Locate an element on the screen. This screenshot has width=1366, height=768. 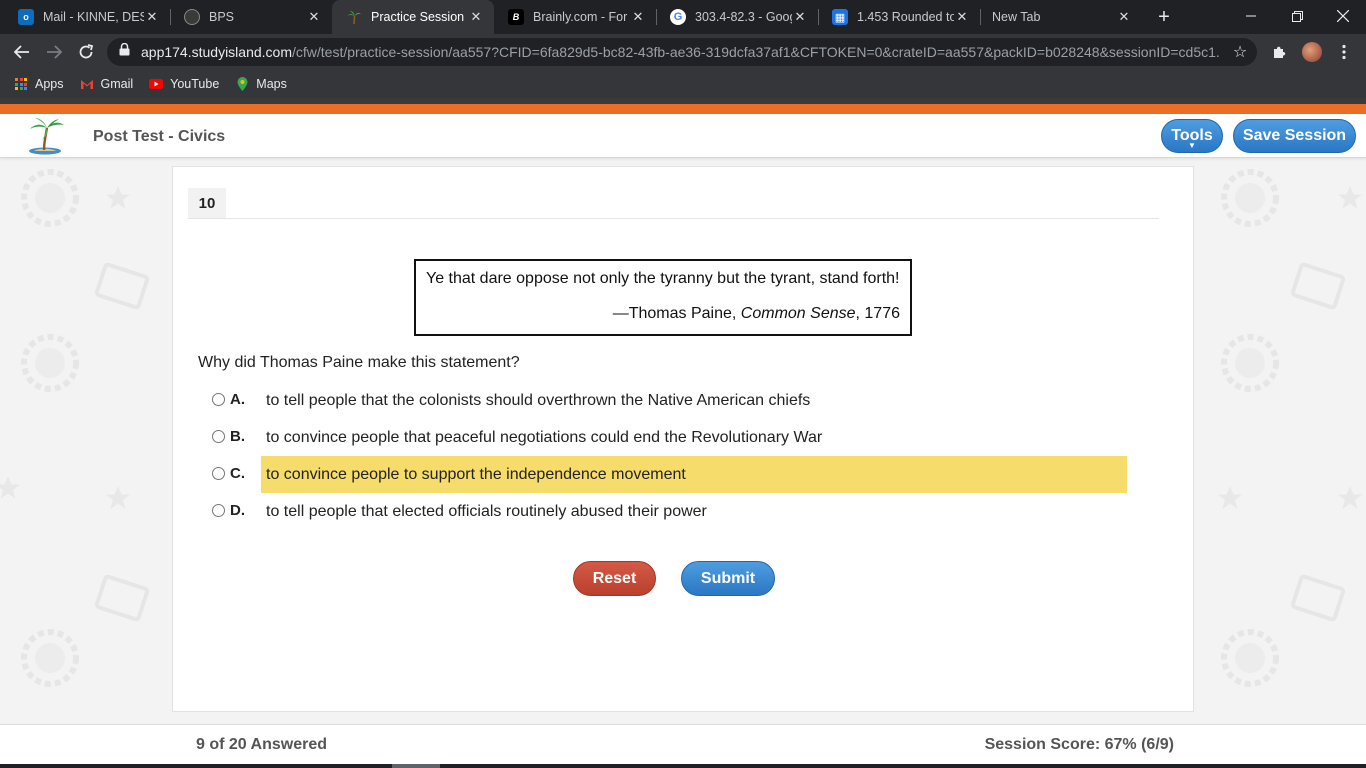
outlook-icon: o is located at coordinates (26, 17).